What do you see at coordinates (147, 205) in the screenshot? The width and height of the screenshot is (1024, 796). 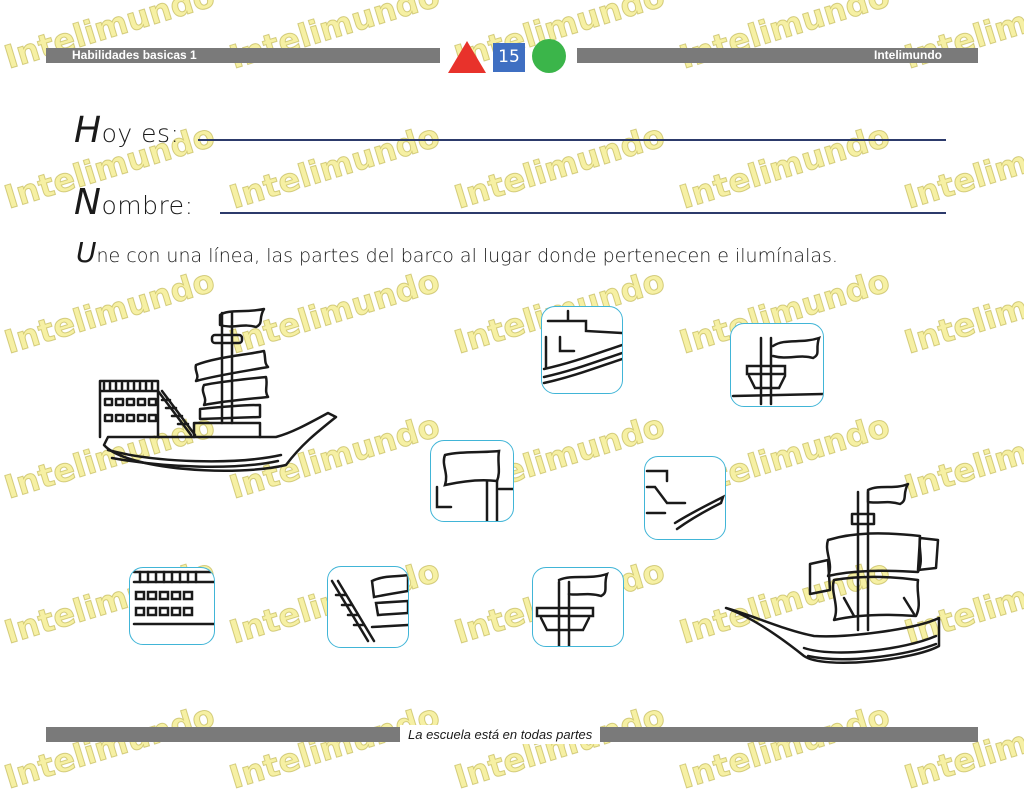 I see `name-label-text: ombre:` at bounding box center [147, 205].